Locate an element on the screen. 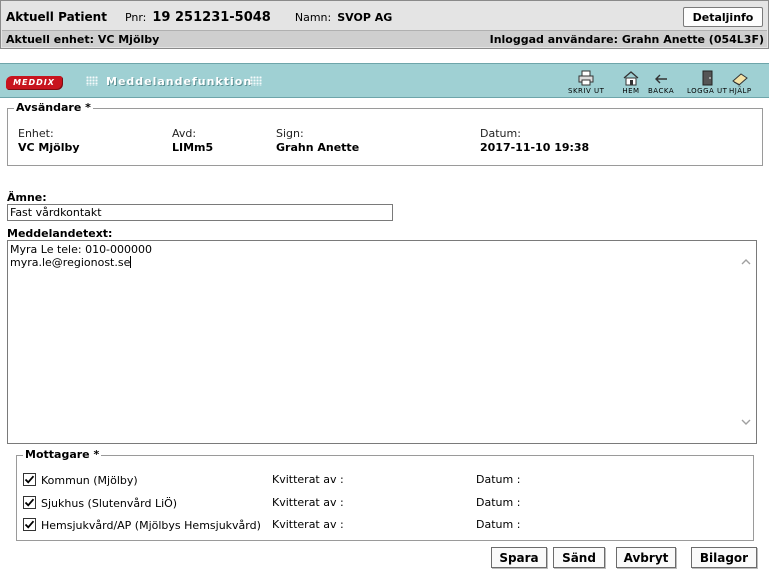  sender-department: Avd: LIMm5 is located at coordinates (192, 140).